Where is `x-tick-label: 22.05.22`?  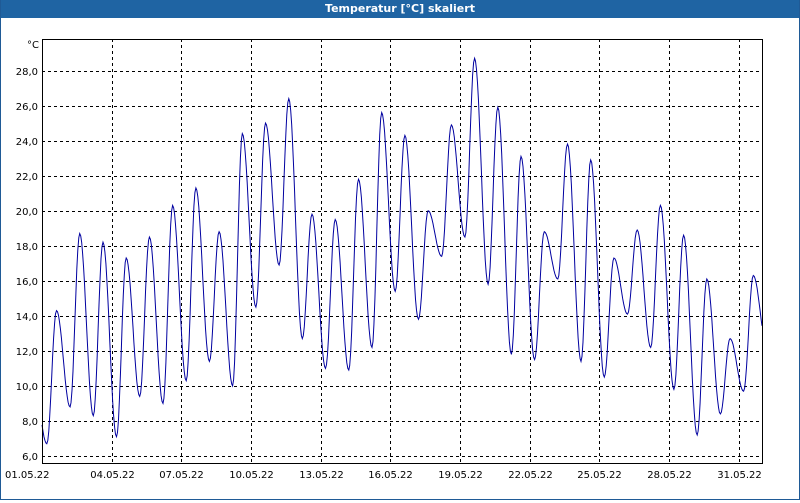 x-tick-label: 22.05.22 is located at coordinates (530, 475).